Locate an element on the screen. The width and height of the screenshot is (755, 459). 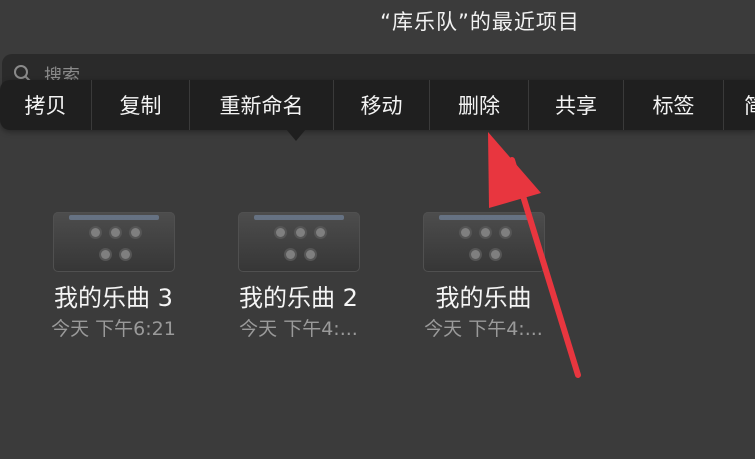
menu-item-more: 简 is located at coordinates (739, 105).